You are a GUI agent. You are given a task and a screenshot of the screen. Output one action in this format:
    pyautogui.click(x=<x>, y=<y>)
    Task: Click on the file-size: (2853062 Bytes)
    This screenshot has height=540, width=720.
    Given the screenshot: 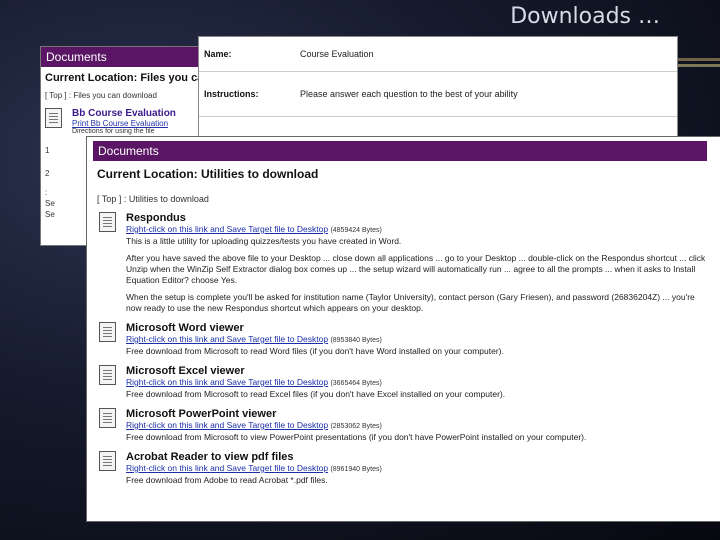 What is the action you would take?
    pyautogui.click(x=356, y=426)
    